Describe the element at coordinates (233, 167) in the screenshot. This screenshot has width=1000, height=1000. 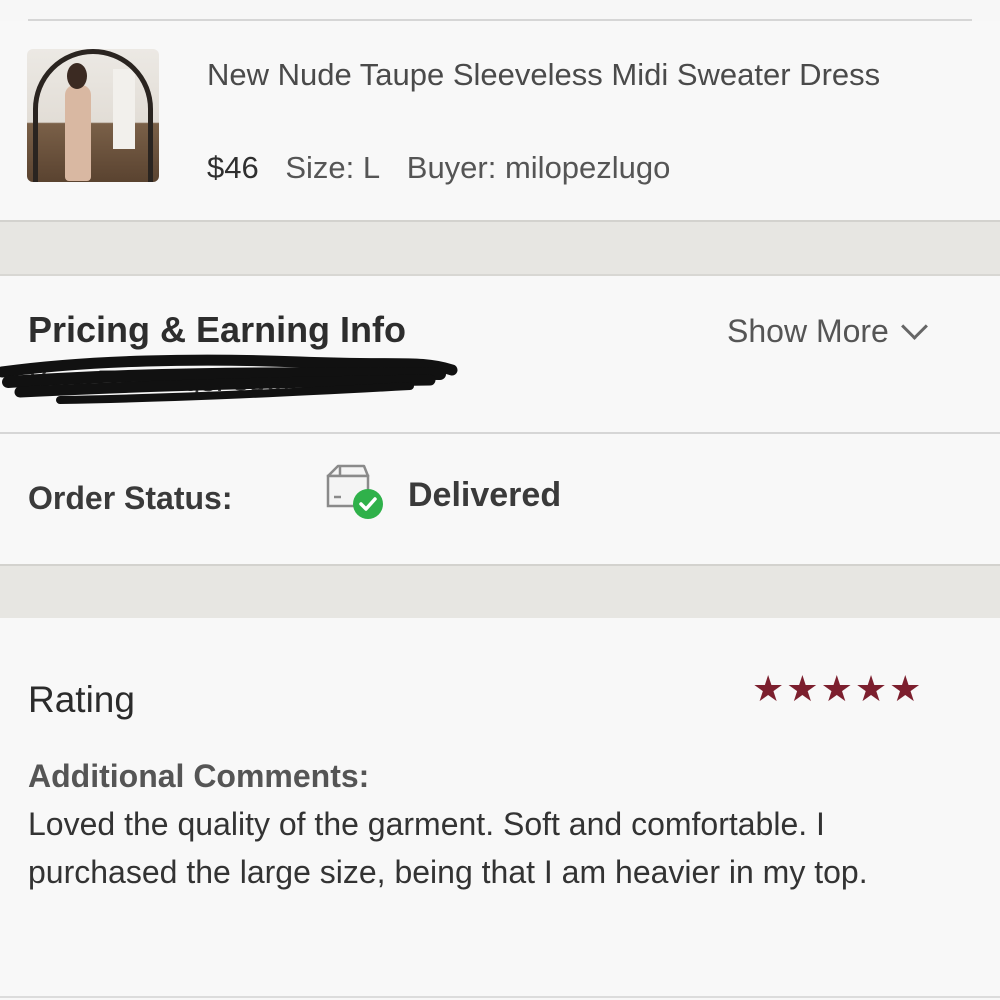
I see `product-price: $46` at that location.